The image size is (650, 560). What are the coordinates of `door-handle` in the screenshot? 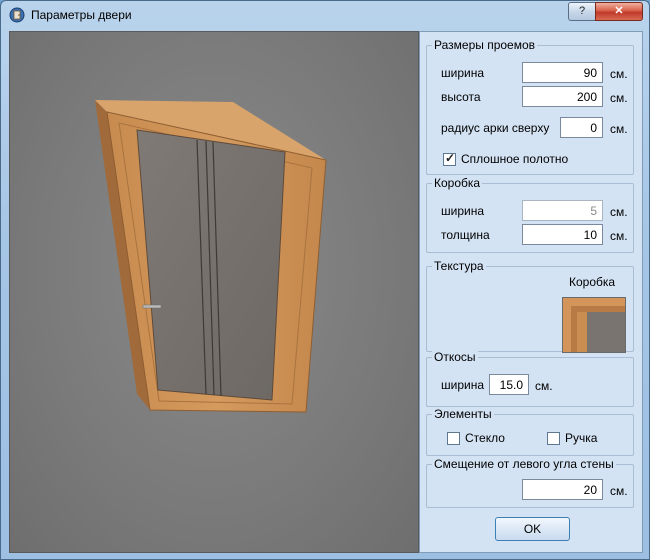 It's located at (152, 306).